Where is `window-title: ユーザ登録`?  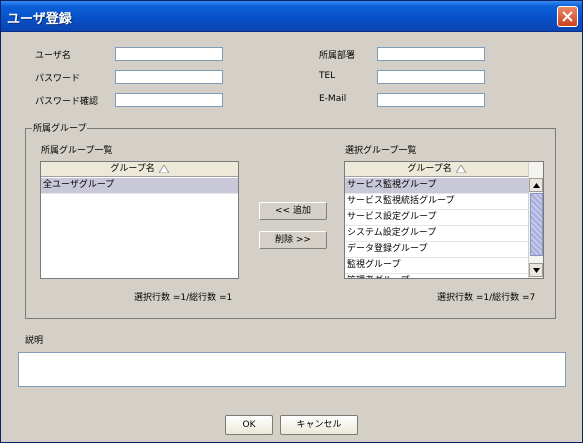
window-title: ユーザ登録 is located at coordinates (39, 19).